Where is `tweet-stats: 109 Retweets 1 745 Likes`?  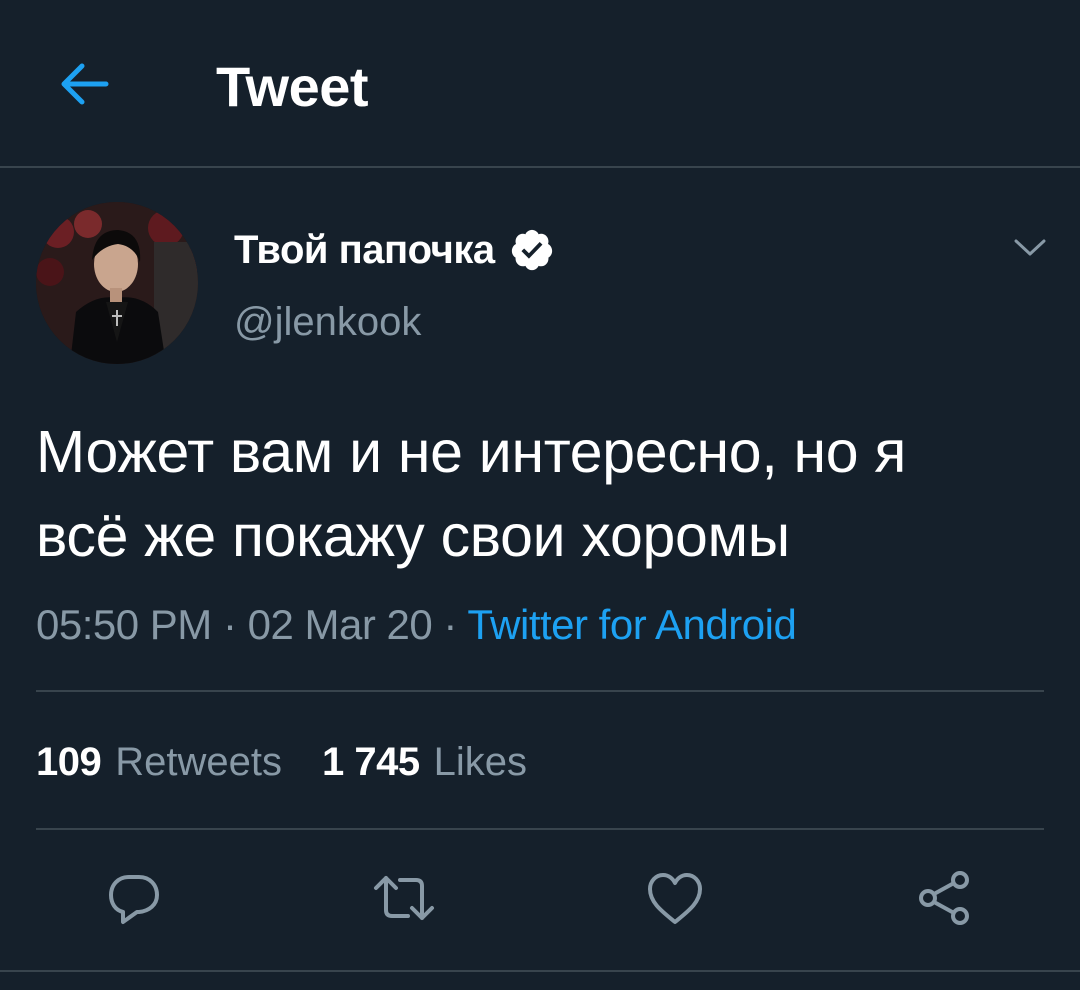 tweet-stats: 109 Retweets 1 745 Likes is located at coordinates (301, 762).